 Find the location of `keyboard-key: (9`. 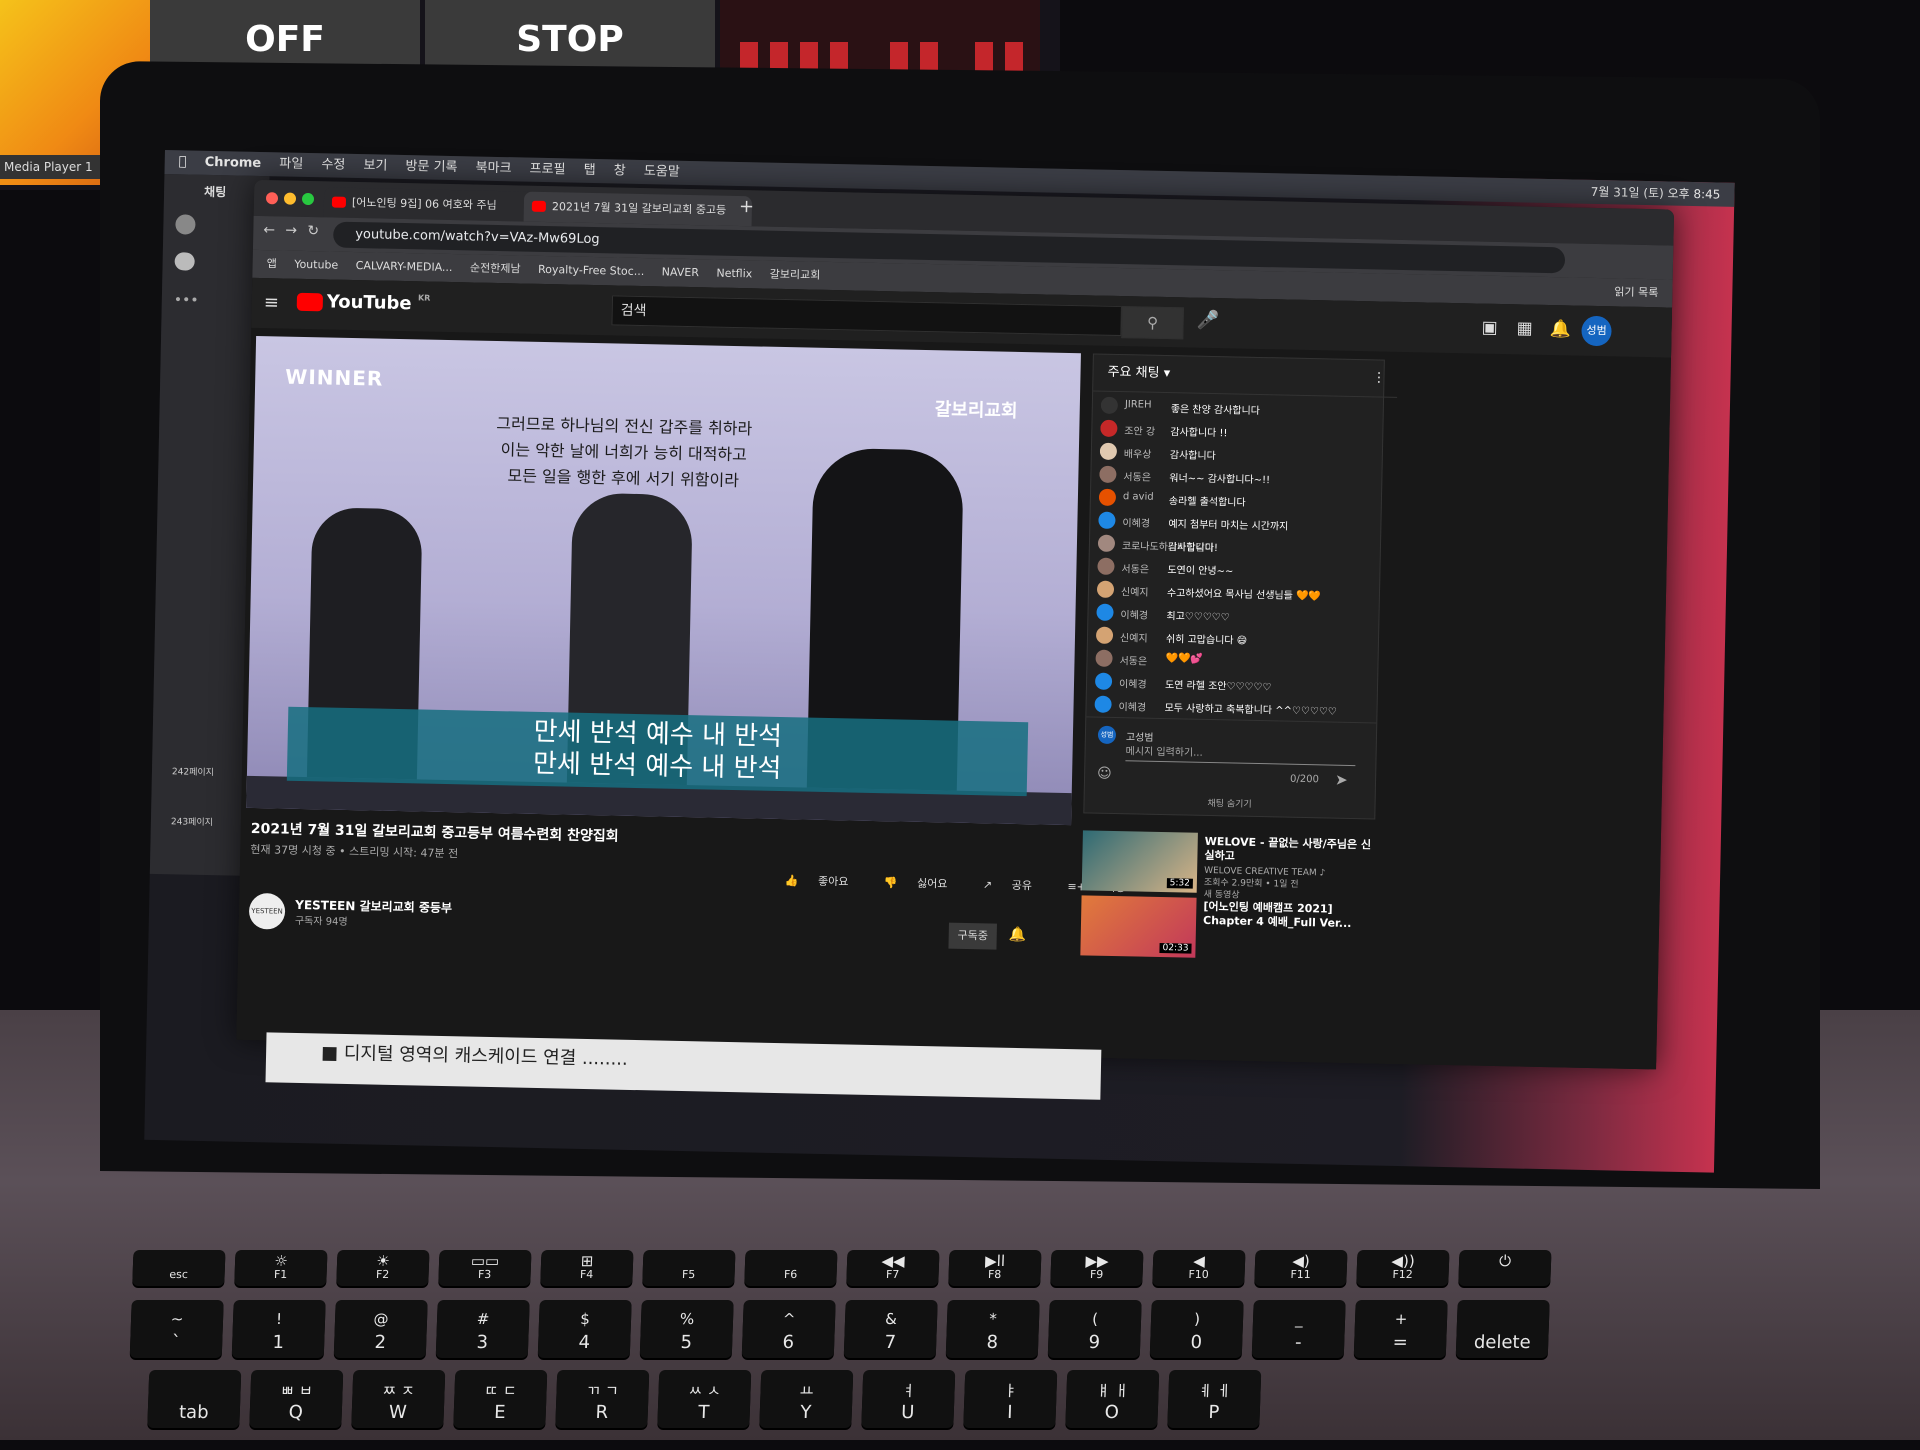

keyboard-key: (9 is located at coordinates (1094, 1329).